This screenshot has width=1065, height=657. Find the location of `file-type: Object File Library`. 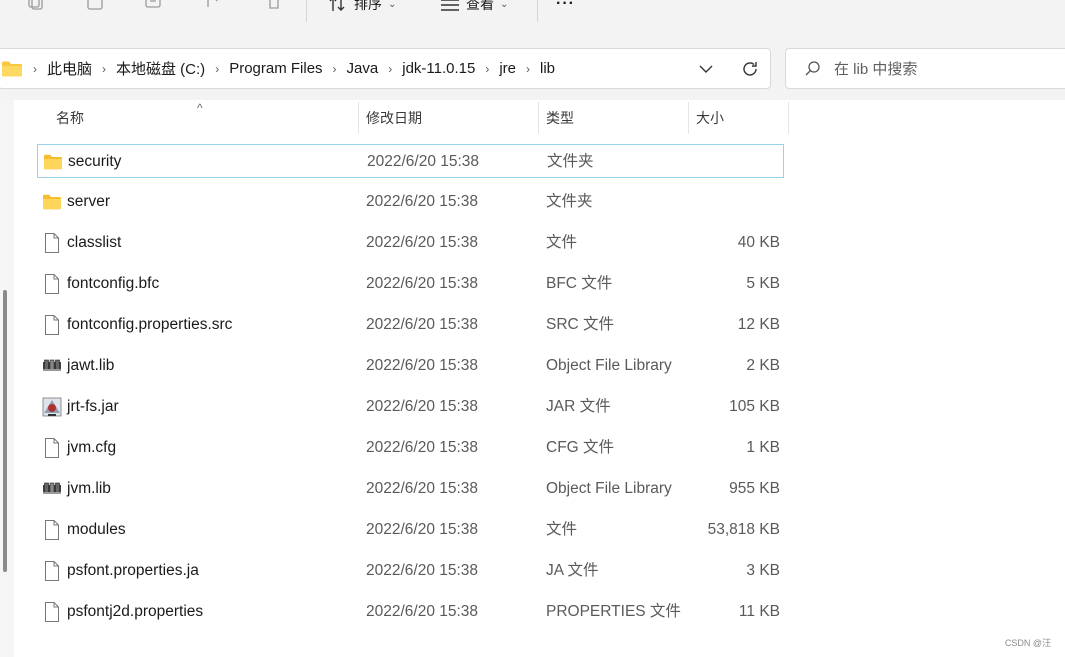

file-type: Object File Library is located at coordinates (609, 365).